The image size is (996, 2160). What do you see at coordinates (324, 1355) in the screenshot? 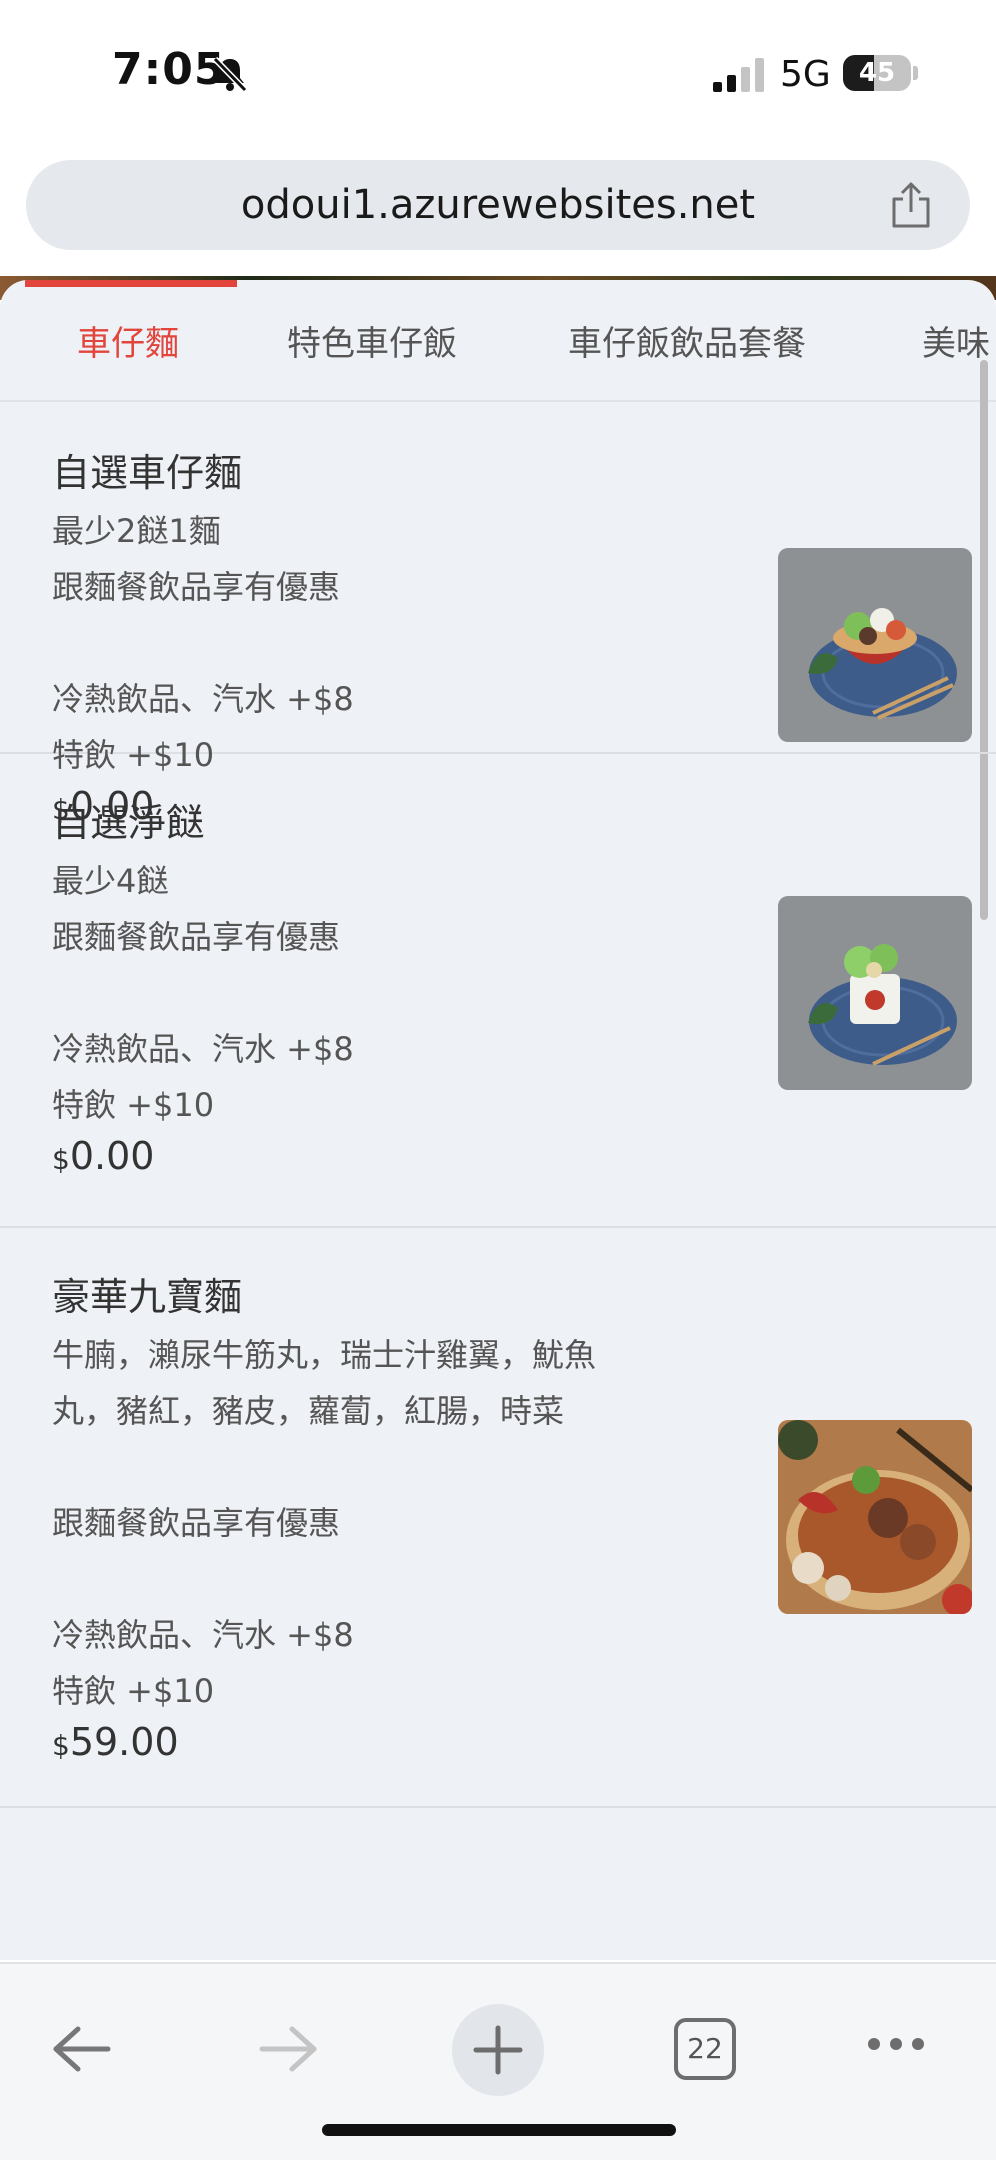
I see `item-desc-line: 牛腩，瀨尿牛筋丸，瑞士汁雞翼，魷魚` at bounding box center [324, 1355].